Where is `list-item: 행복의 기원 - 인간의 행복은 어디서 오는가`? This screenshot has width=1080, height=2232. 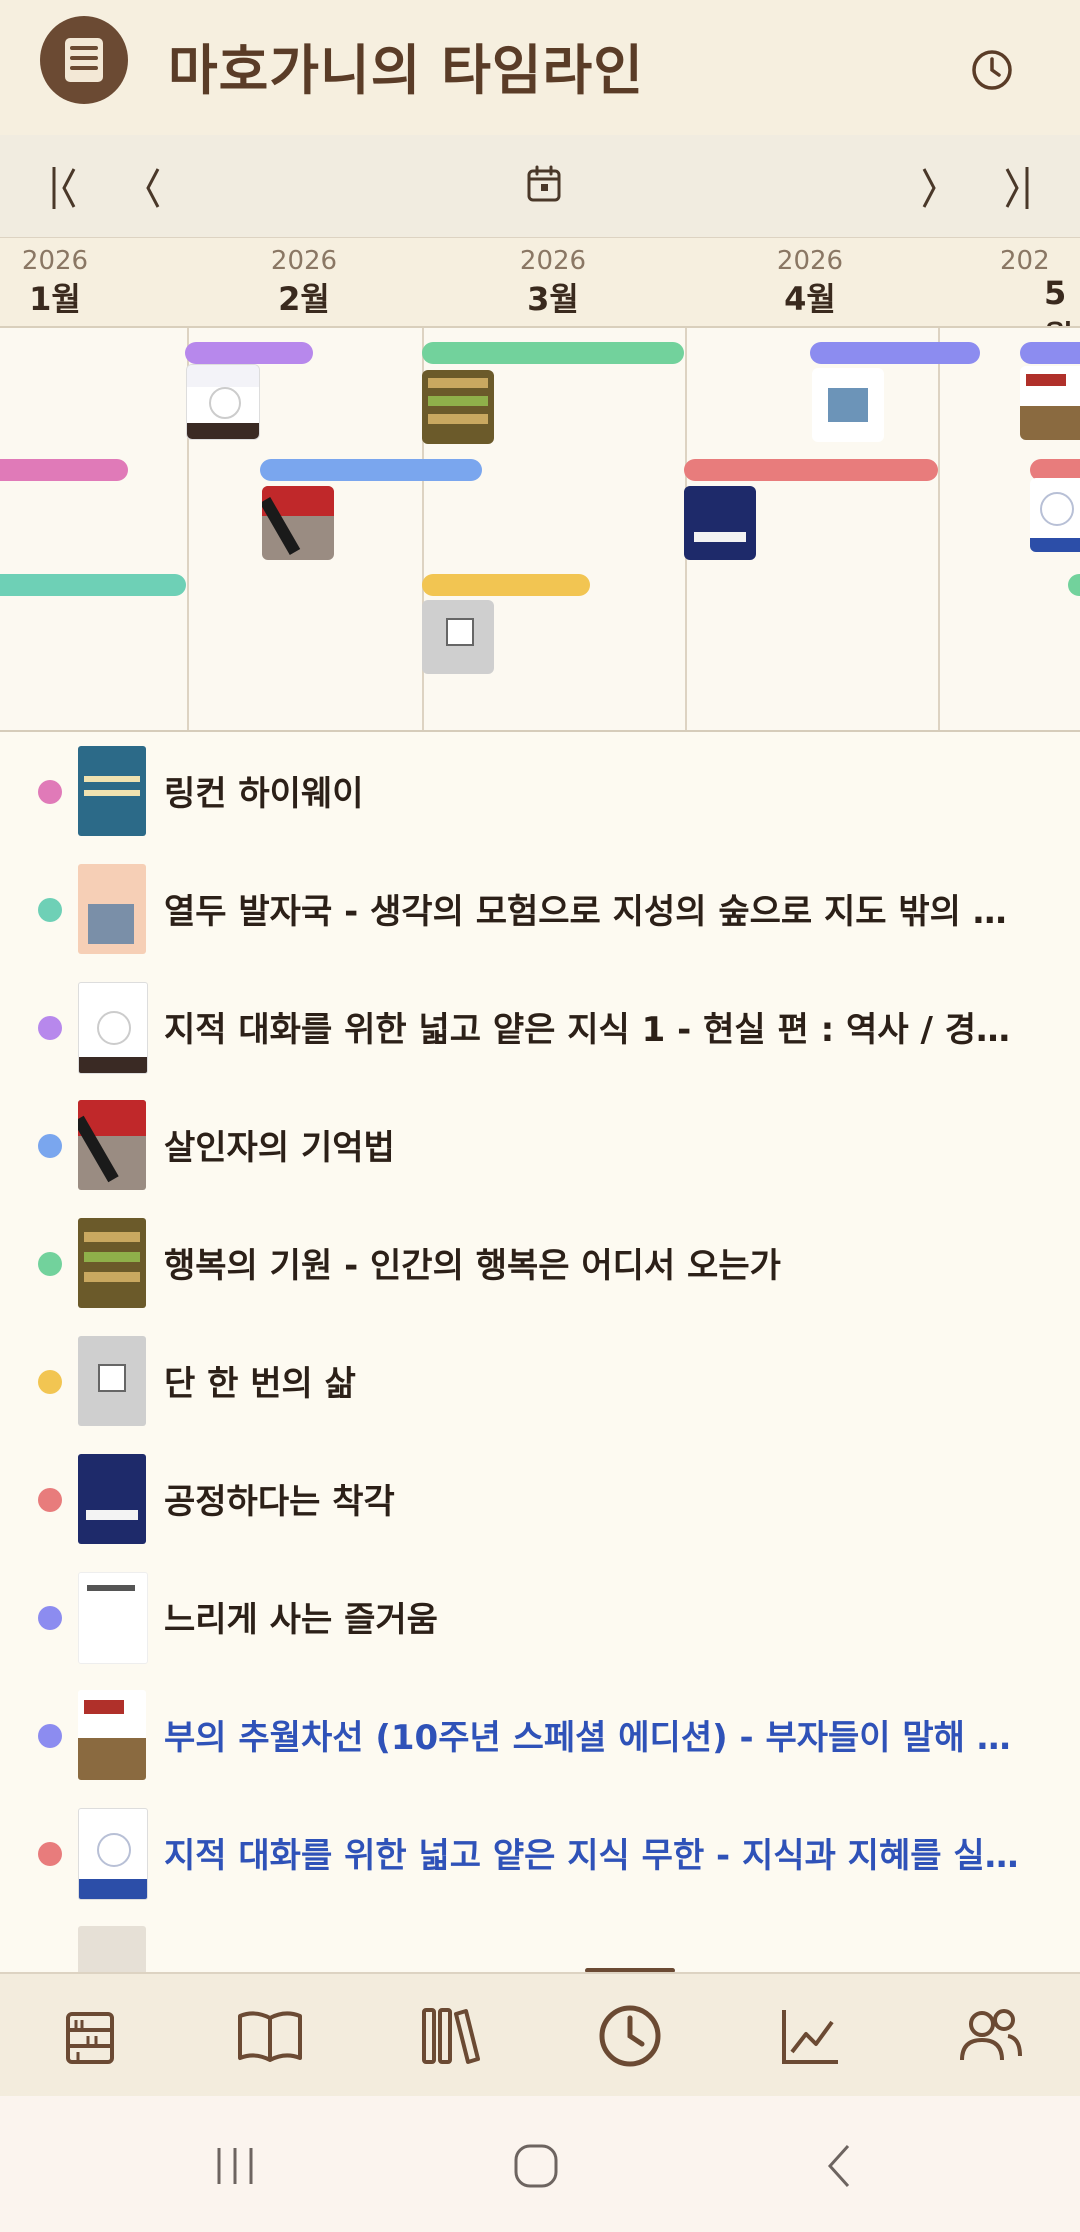 list-item: 행복의 기원 - 인간의 행복은 어디서 오는가 is located at coordinates (540, 1263).